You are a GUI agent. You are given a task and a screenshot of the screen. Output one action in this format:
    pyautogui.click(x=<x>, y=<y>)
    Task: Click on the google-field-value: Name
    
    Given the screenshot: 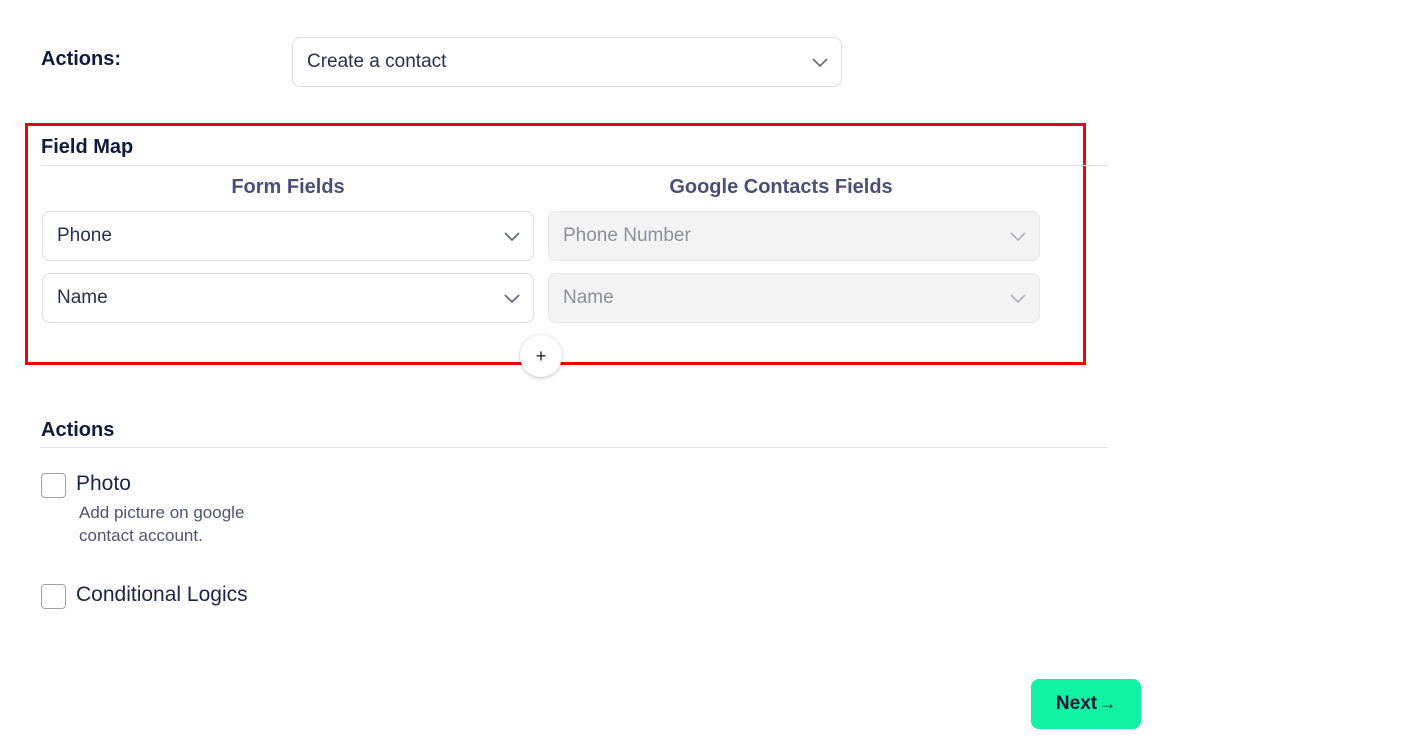 What is the action you would take?
    pyautogui.click(x=588, y=297)
    